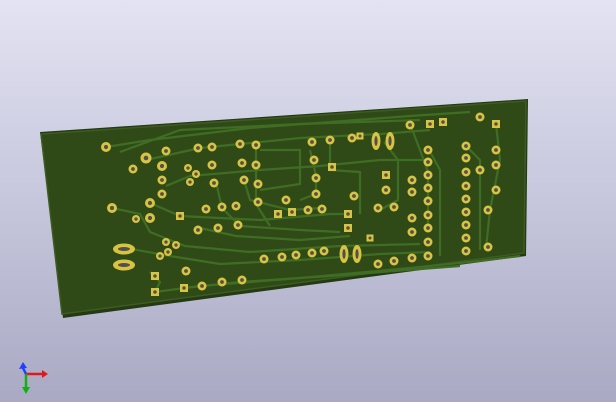 The height and width of the screenshot is (402, 616). Describe the element at coordinates (24, 371) in the screenshot. I see `z-axis-line` at that location.